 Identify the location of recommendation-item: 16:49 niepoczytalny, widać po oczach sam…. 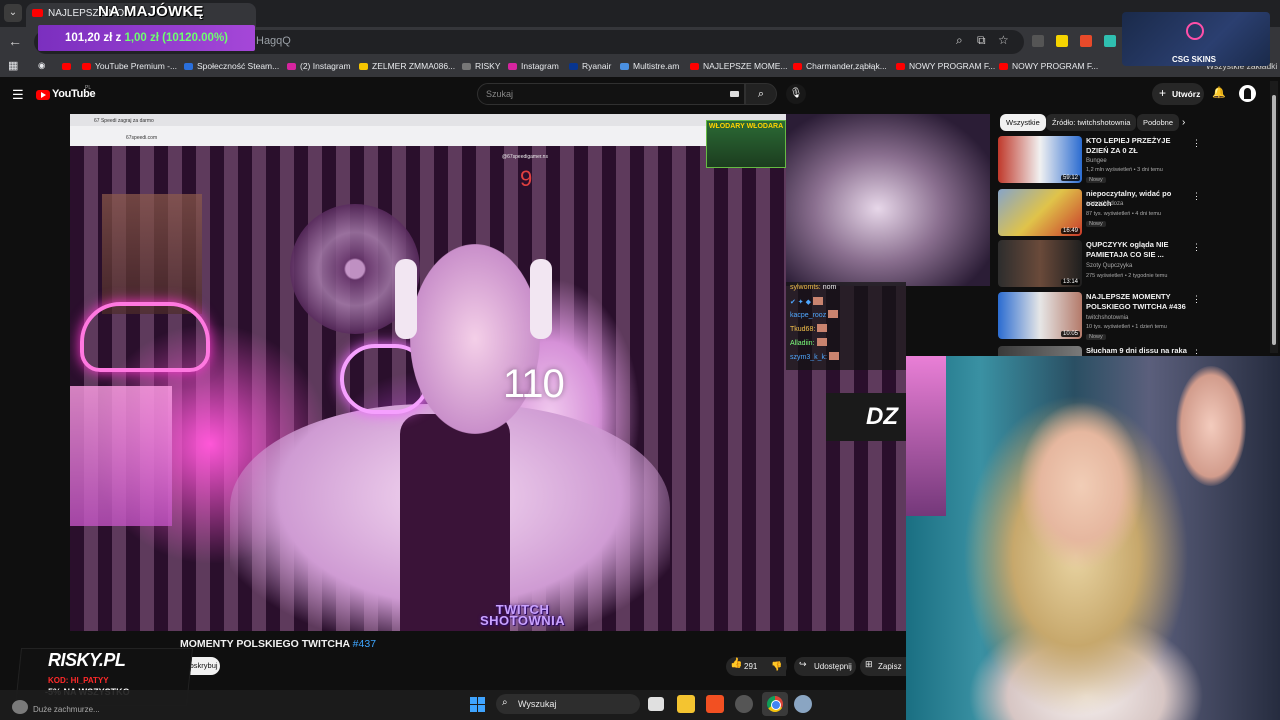
(1099, 214).